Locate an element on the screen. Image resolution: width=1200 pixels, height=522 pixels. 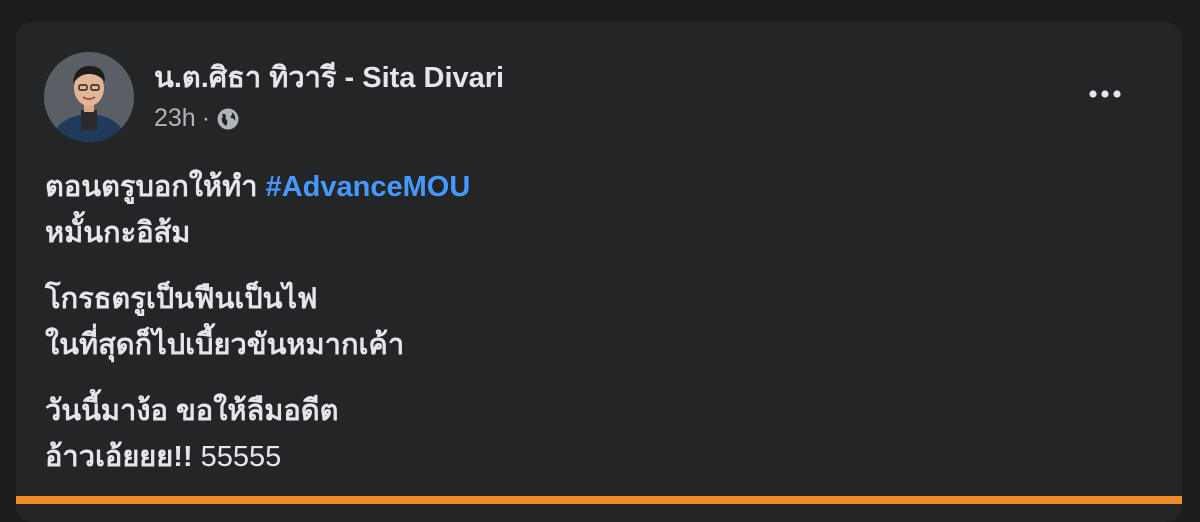
avatar is located at coordinates (89, 97).